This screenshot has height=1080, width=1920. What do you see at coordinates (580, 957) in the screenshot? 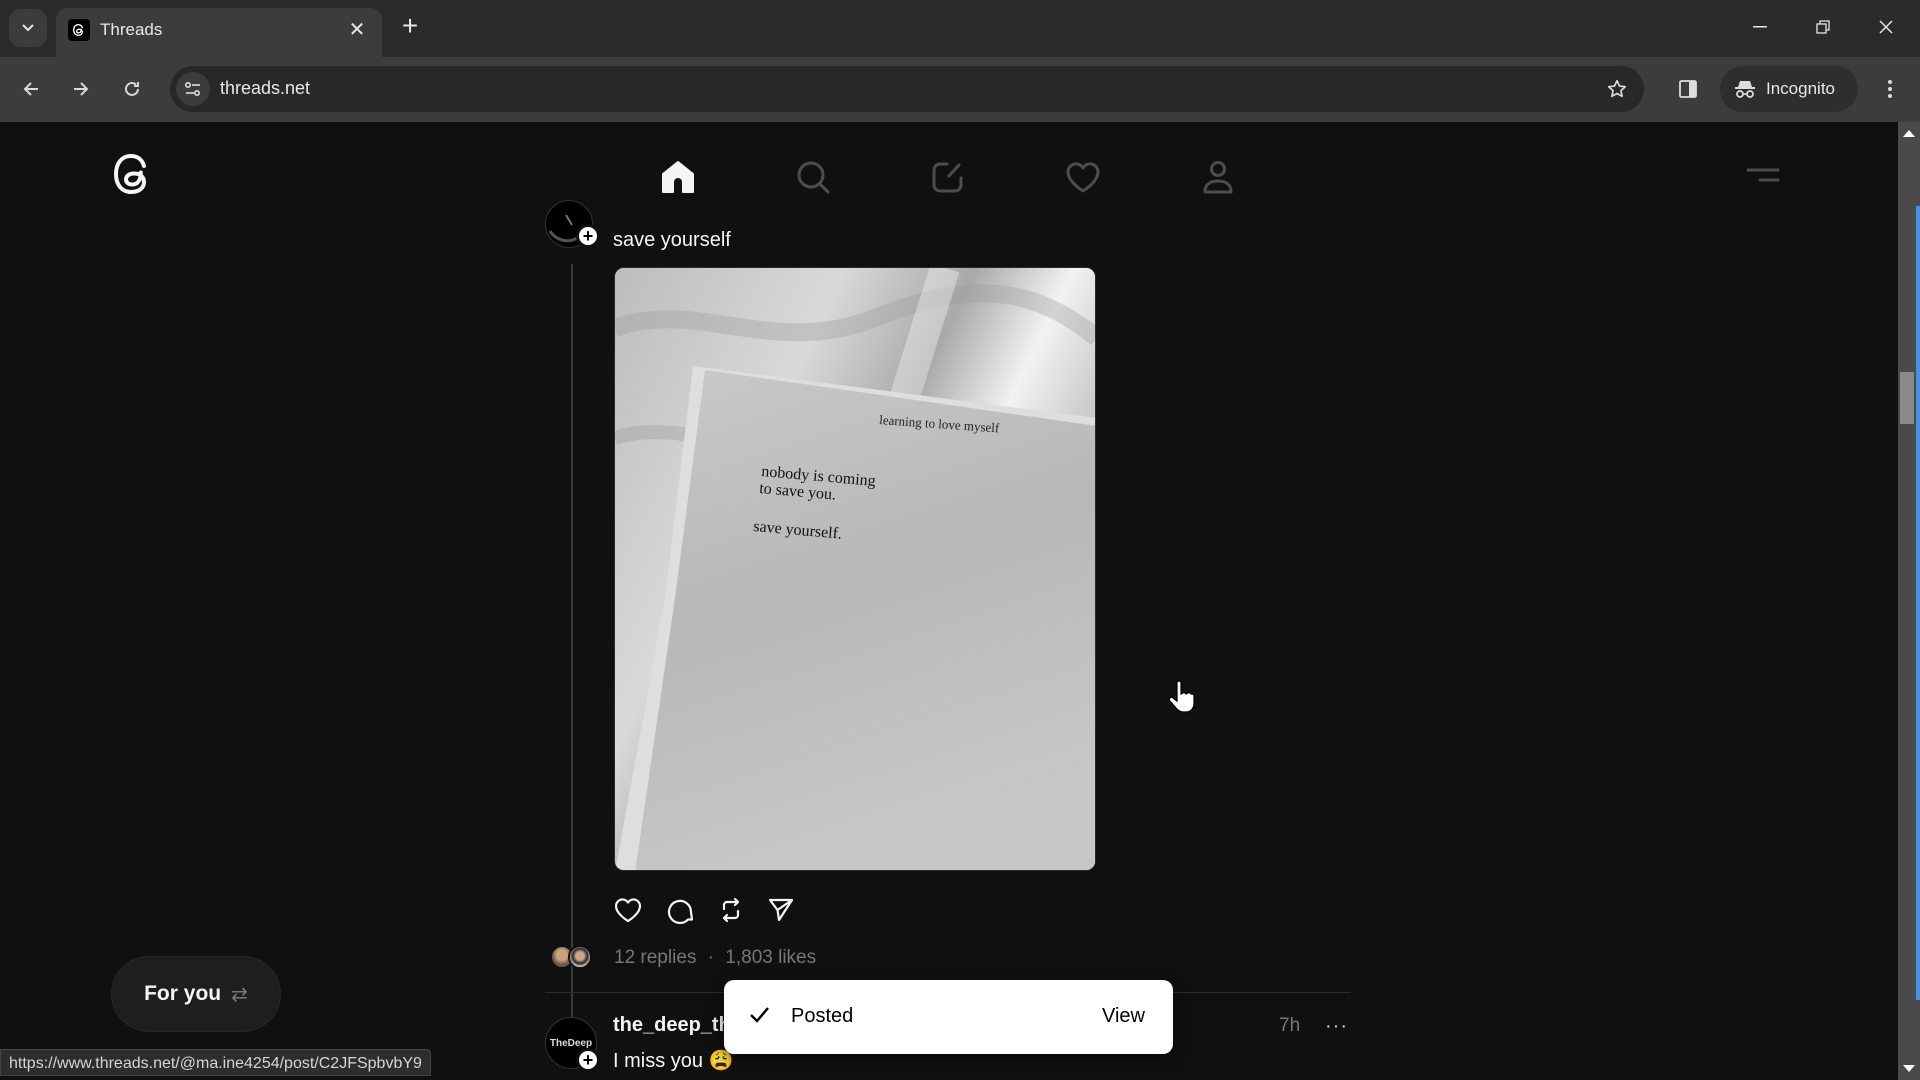
I see `reply-avatar` at bounding box center [580, 957].